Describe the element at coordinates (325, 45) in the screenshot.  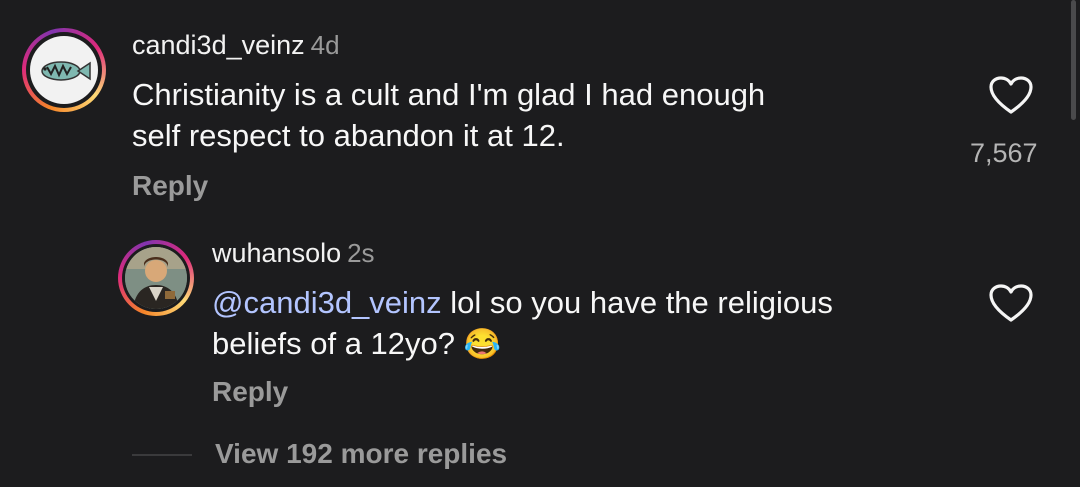
I see `comment-timestamp: 4d` at that location.